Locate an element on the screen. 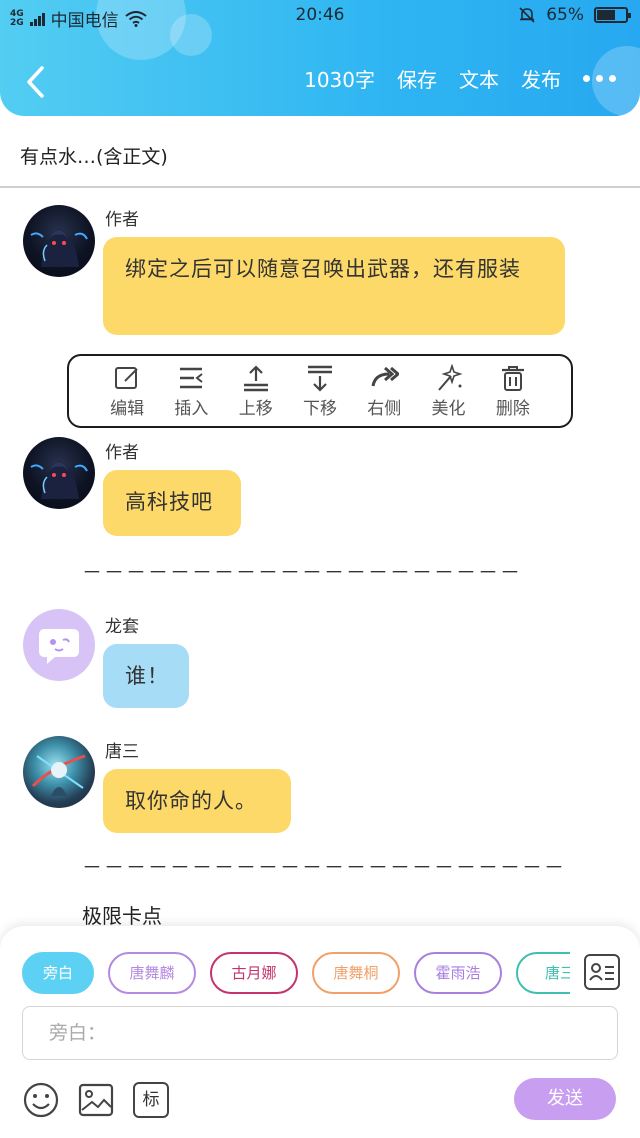  back-arrow-icon is located at coordinates (36, 82).